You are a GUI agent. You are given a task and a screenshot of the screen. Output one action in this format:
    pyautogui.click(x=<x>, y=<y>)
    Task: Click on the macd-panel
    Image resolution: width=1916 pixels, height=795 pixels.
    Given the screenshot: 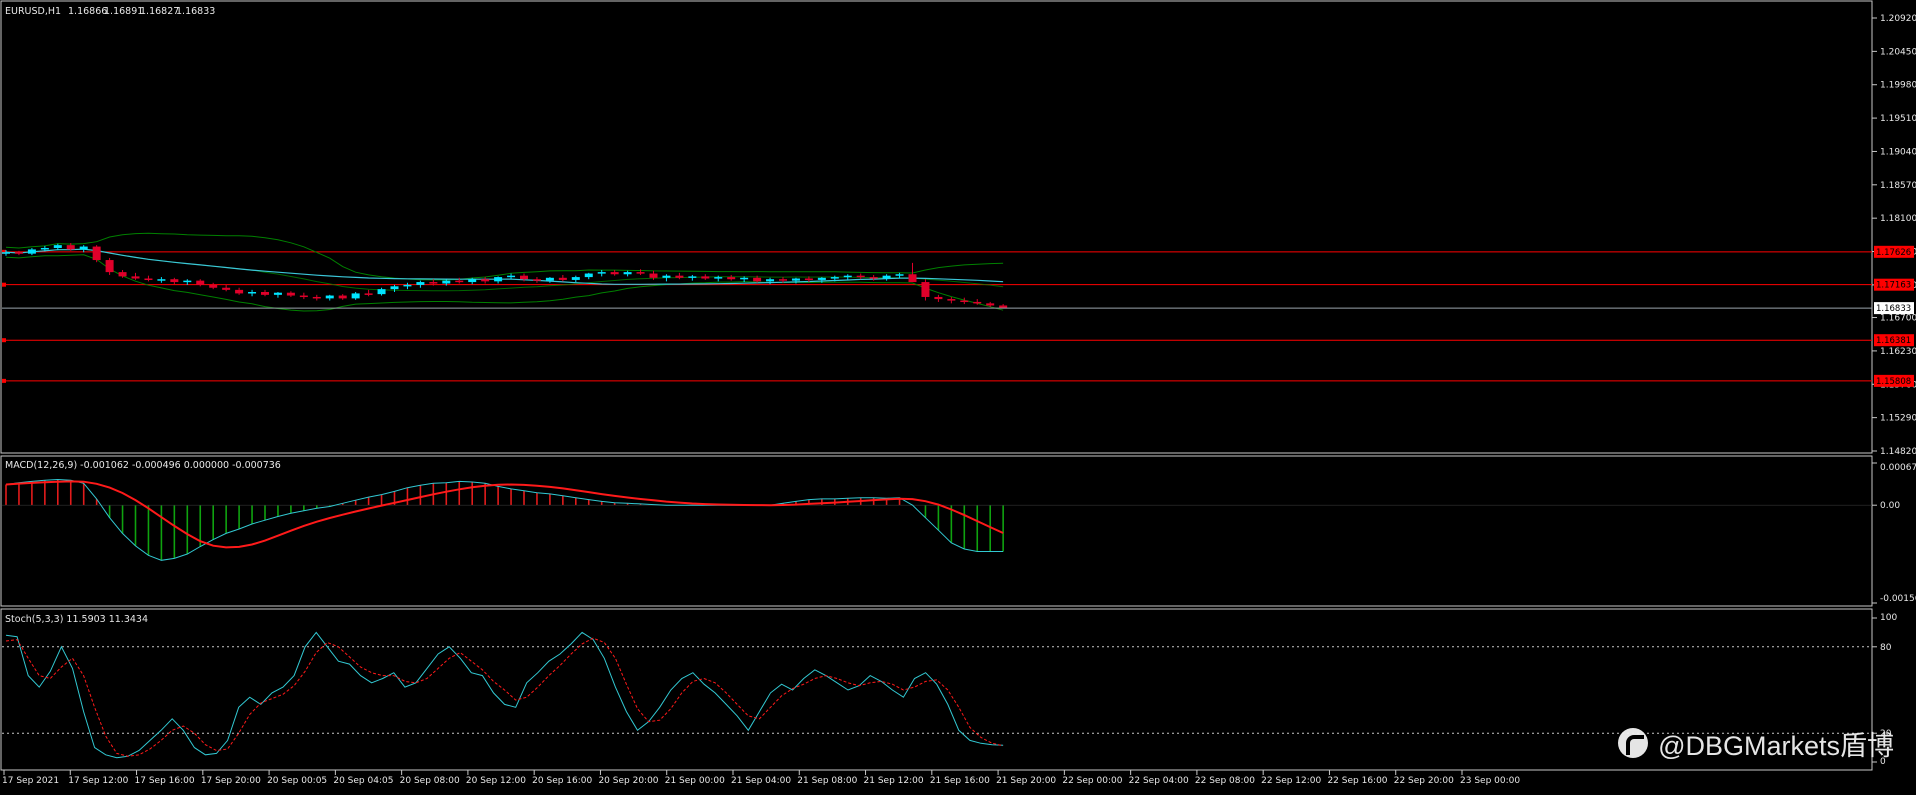 What is the action you would take?
    pyautogui.click(x=937, y=519)
    